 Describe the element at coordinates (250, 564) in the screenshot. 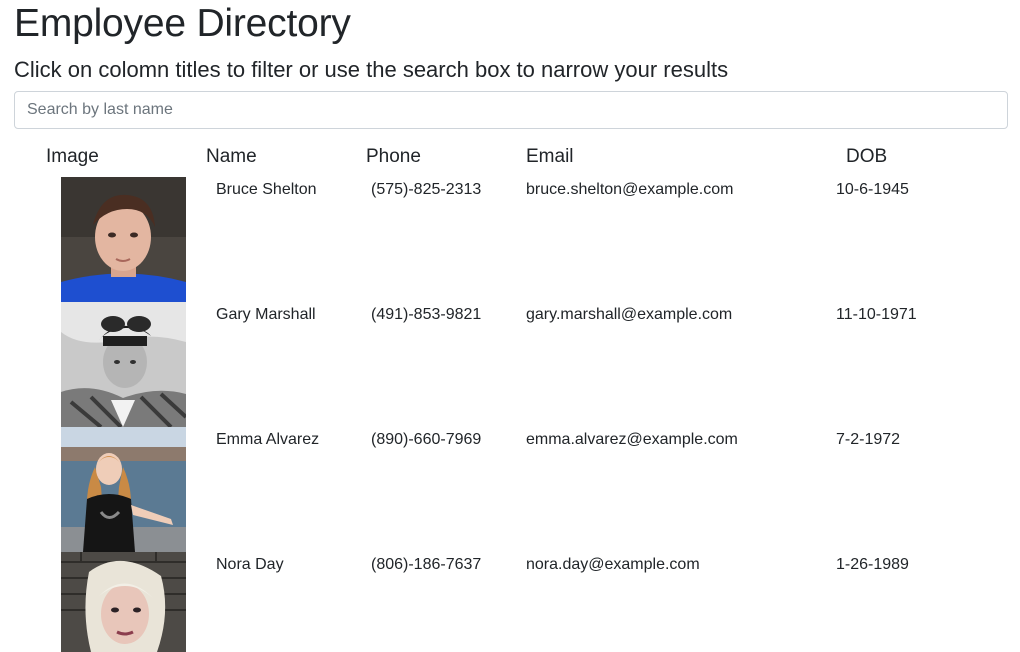

I see `cell-name: Nora Day` at that location.